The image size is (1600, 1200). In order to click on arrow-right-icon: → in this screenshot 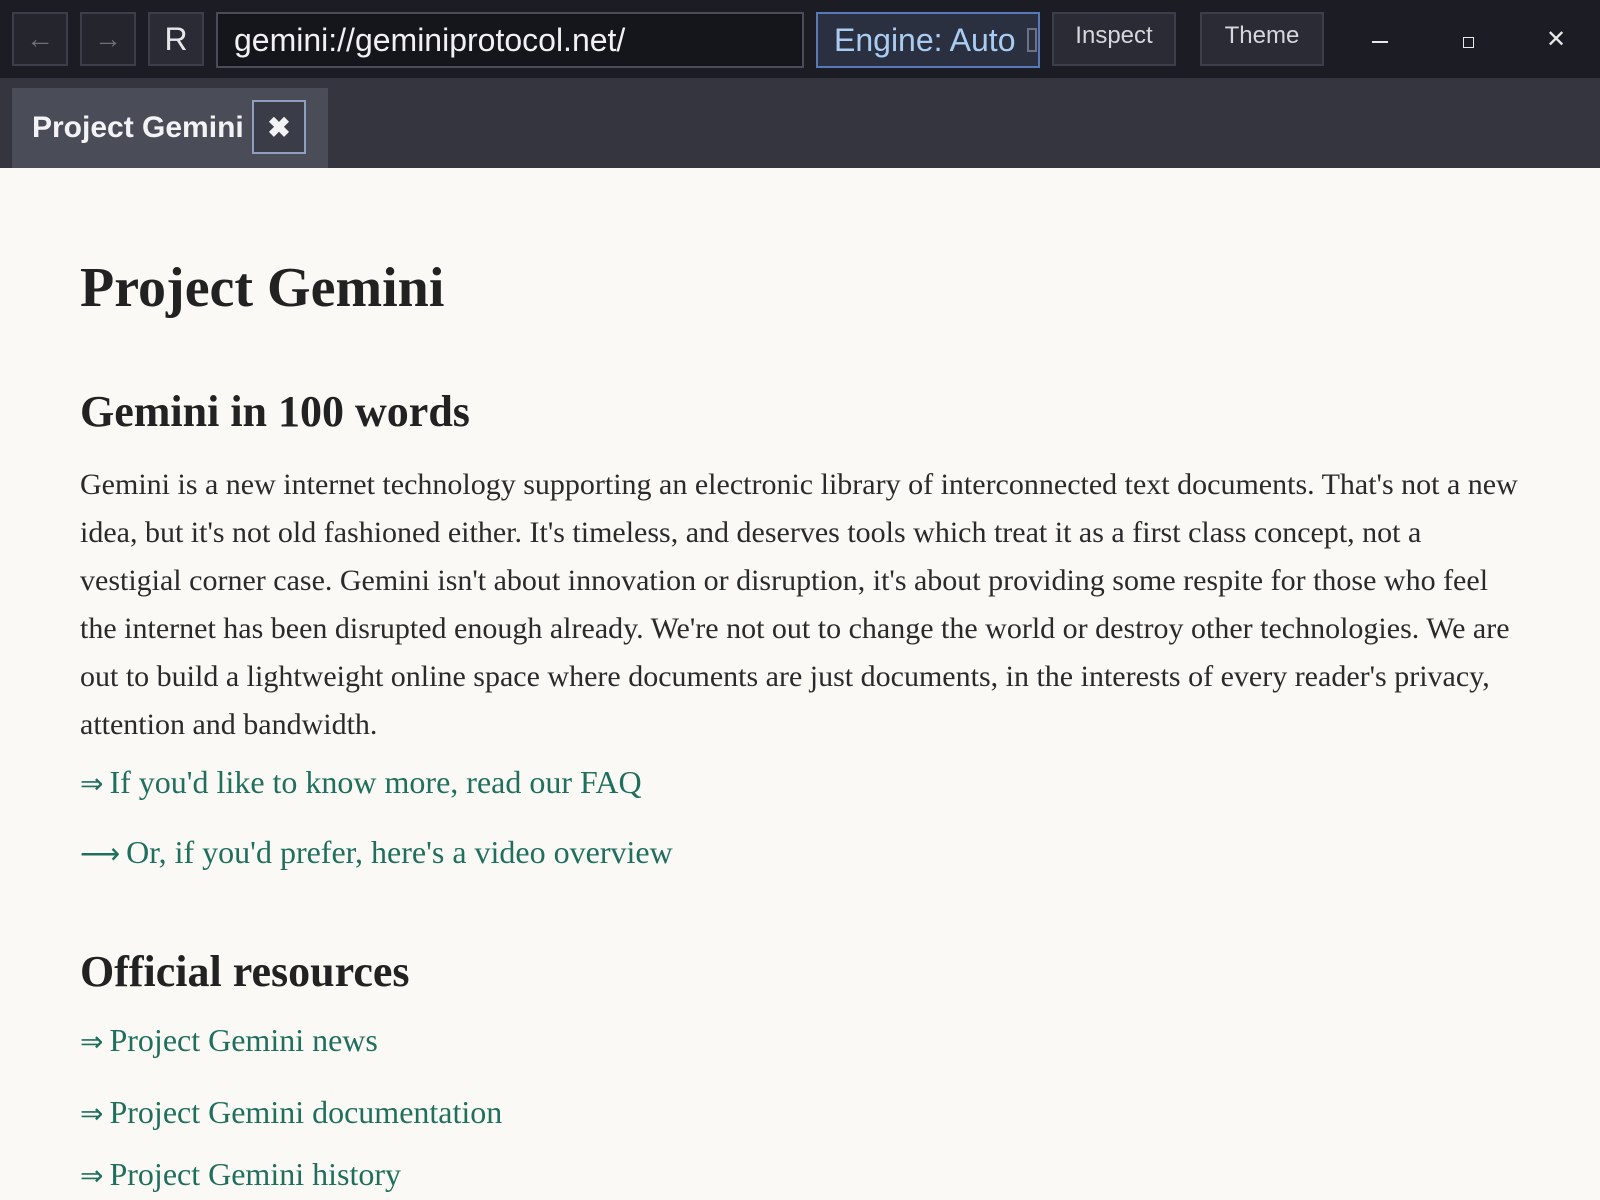, I will do `click(108, 38)`.